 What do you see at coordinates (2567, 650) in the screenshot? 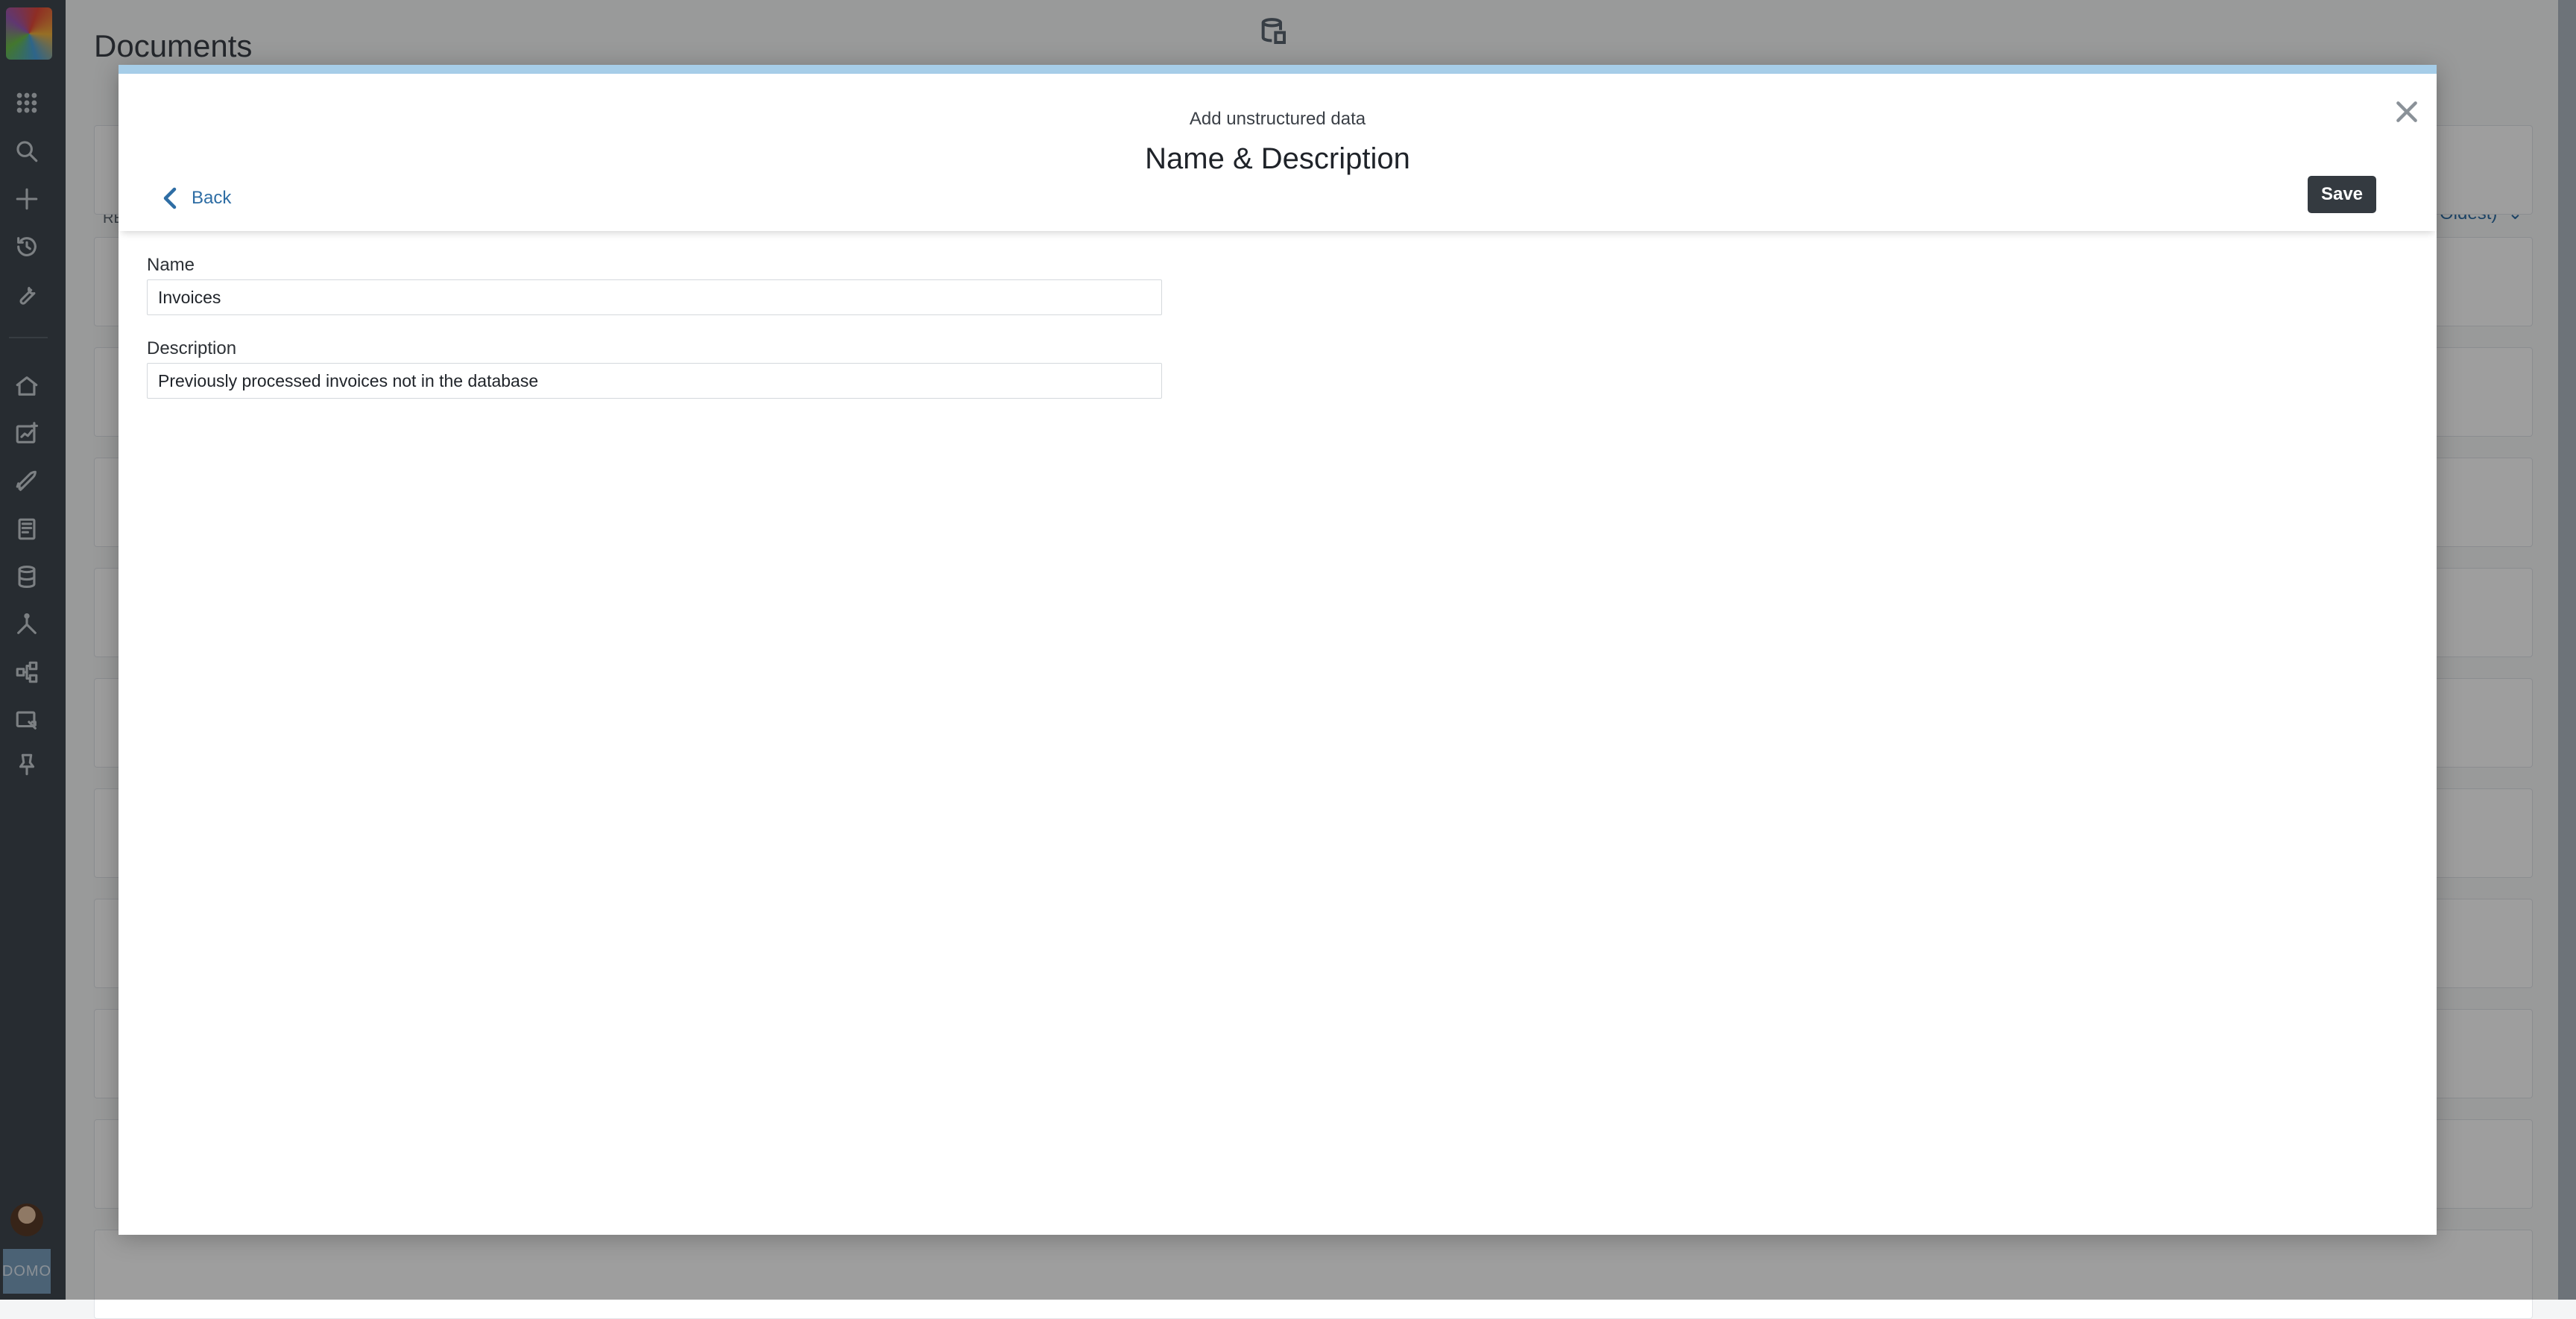
I see `window-edge` at bounding box center [2567, 650].